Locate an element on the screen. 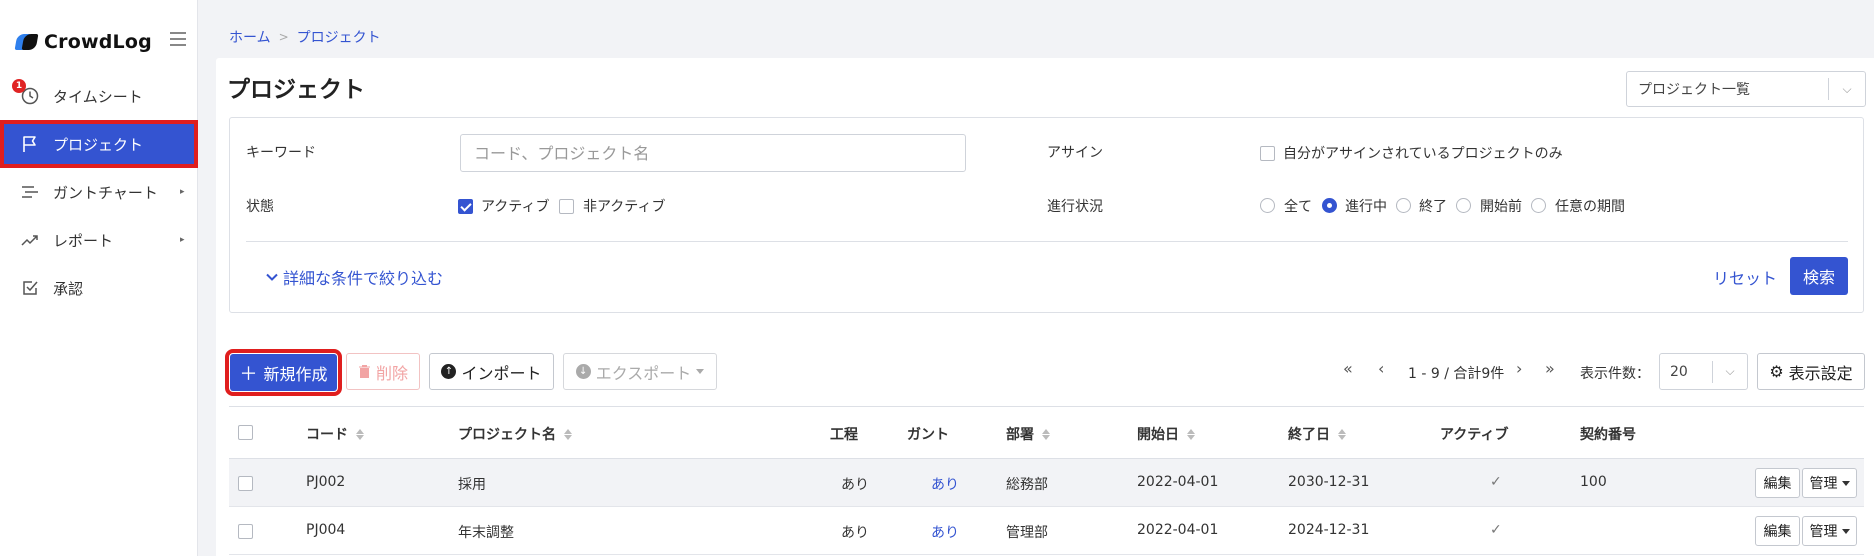  progress-radio-all is located at coordinates (1267, 205).